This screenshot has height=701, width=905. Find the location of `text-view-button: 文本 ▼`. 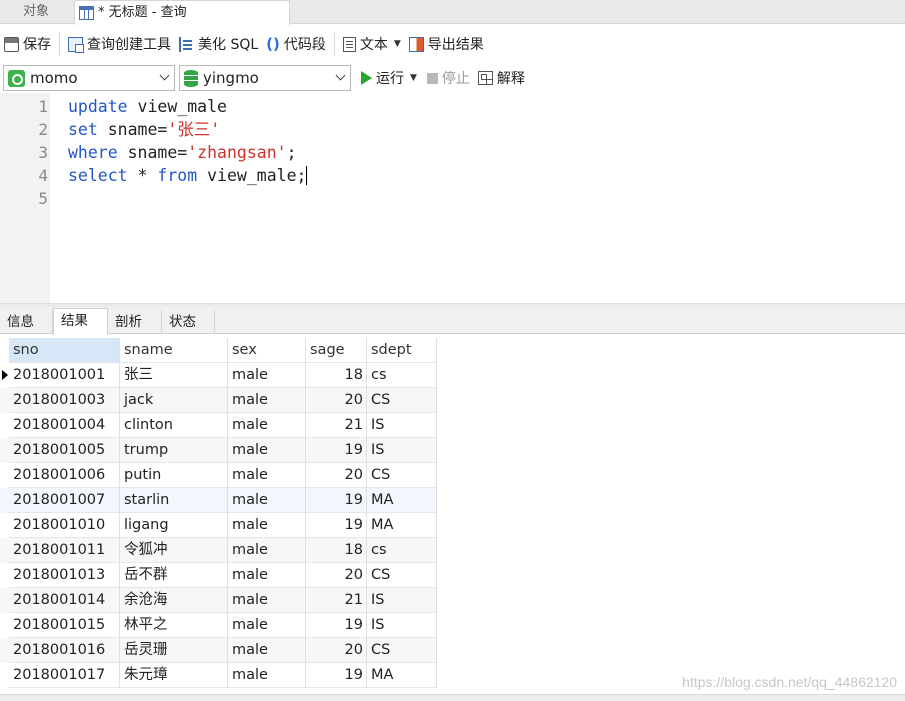

text-view-button: 文本 ▼ is located at coordinates (372, 44).